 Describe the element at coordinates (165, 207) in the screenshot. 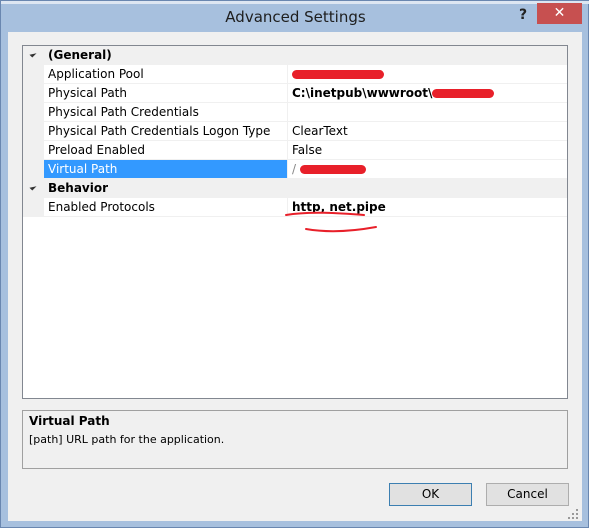

I see `property-name: Enabled Protocols` at that location.